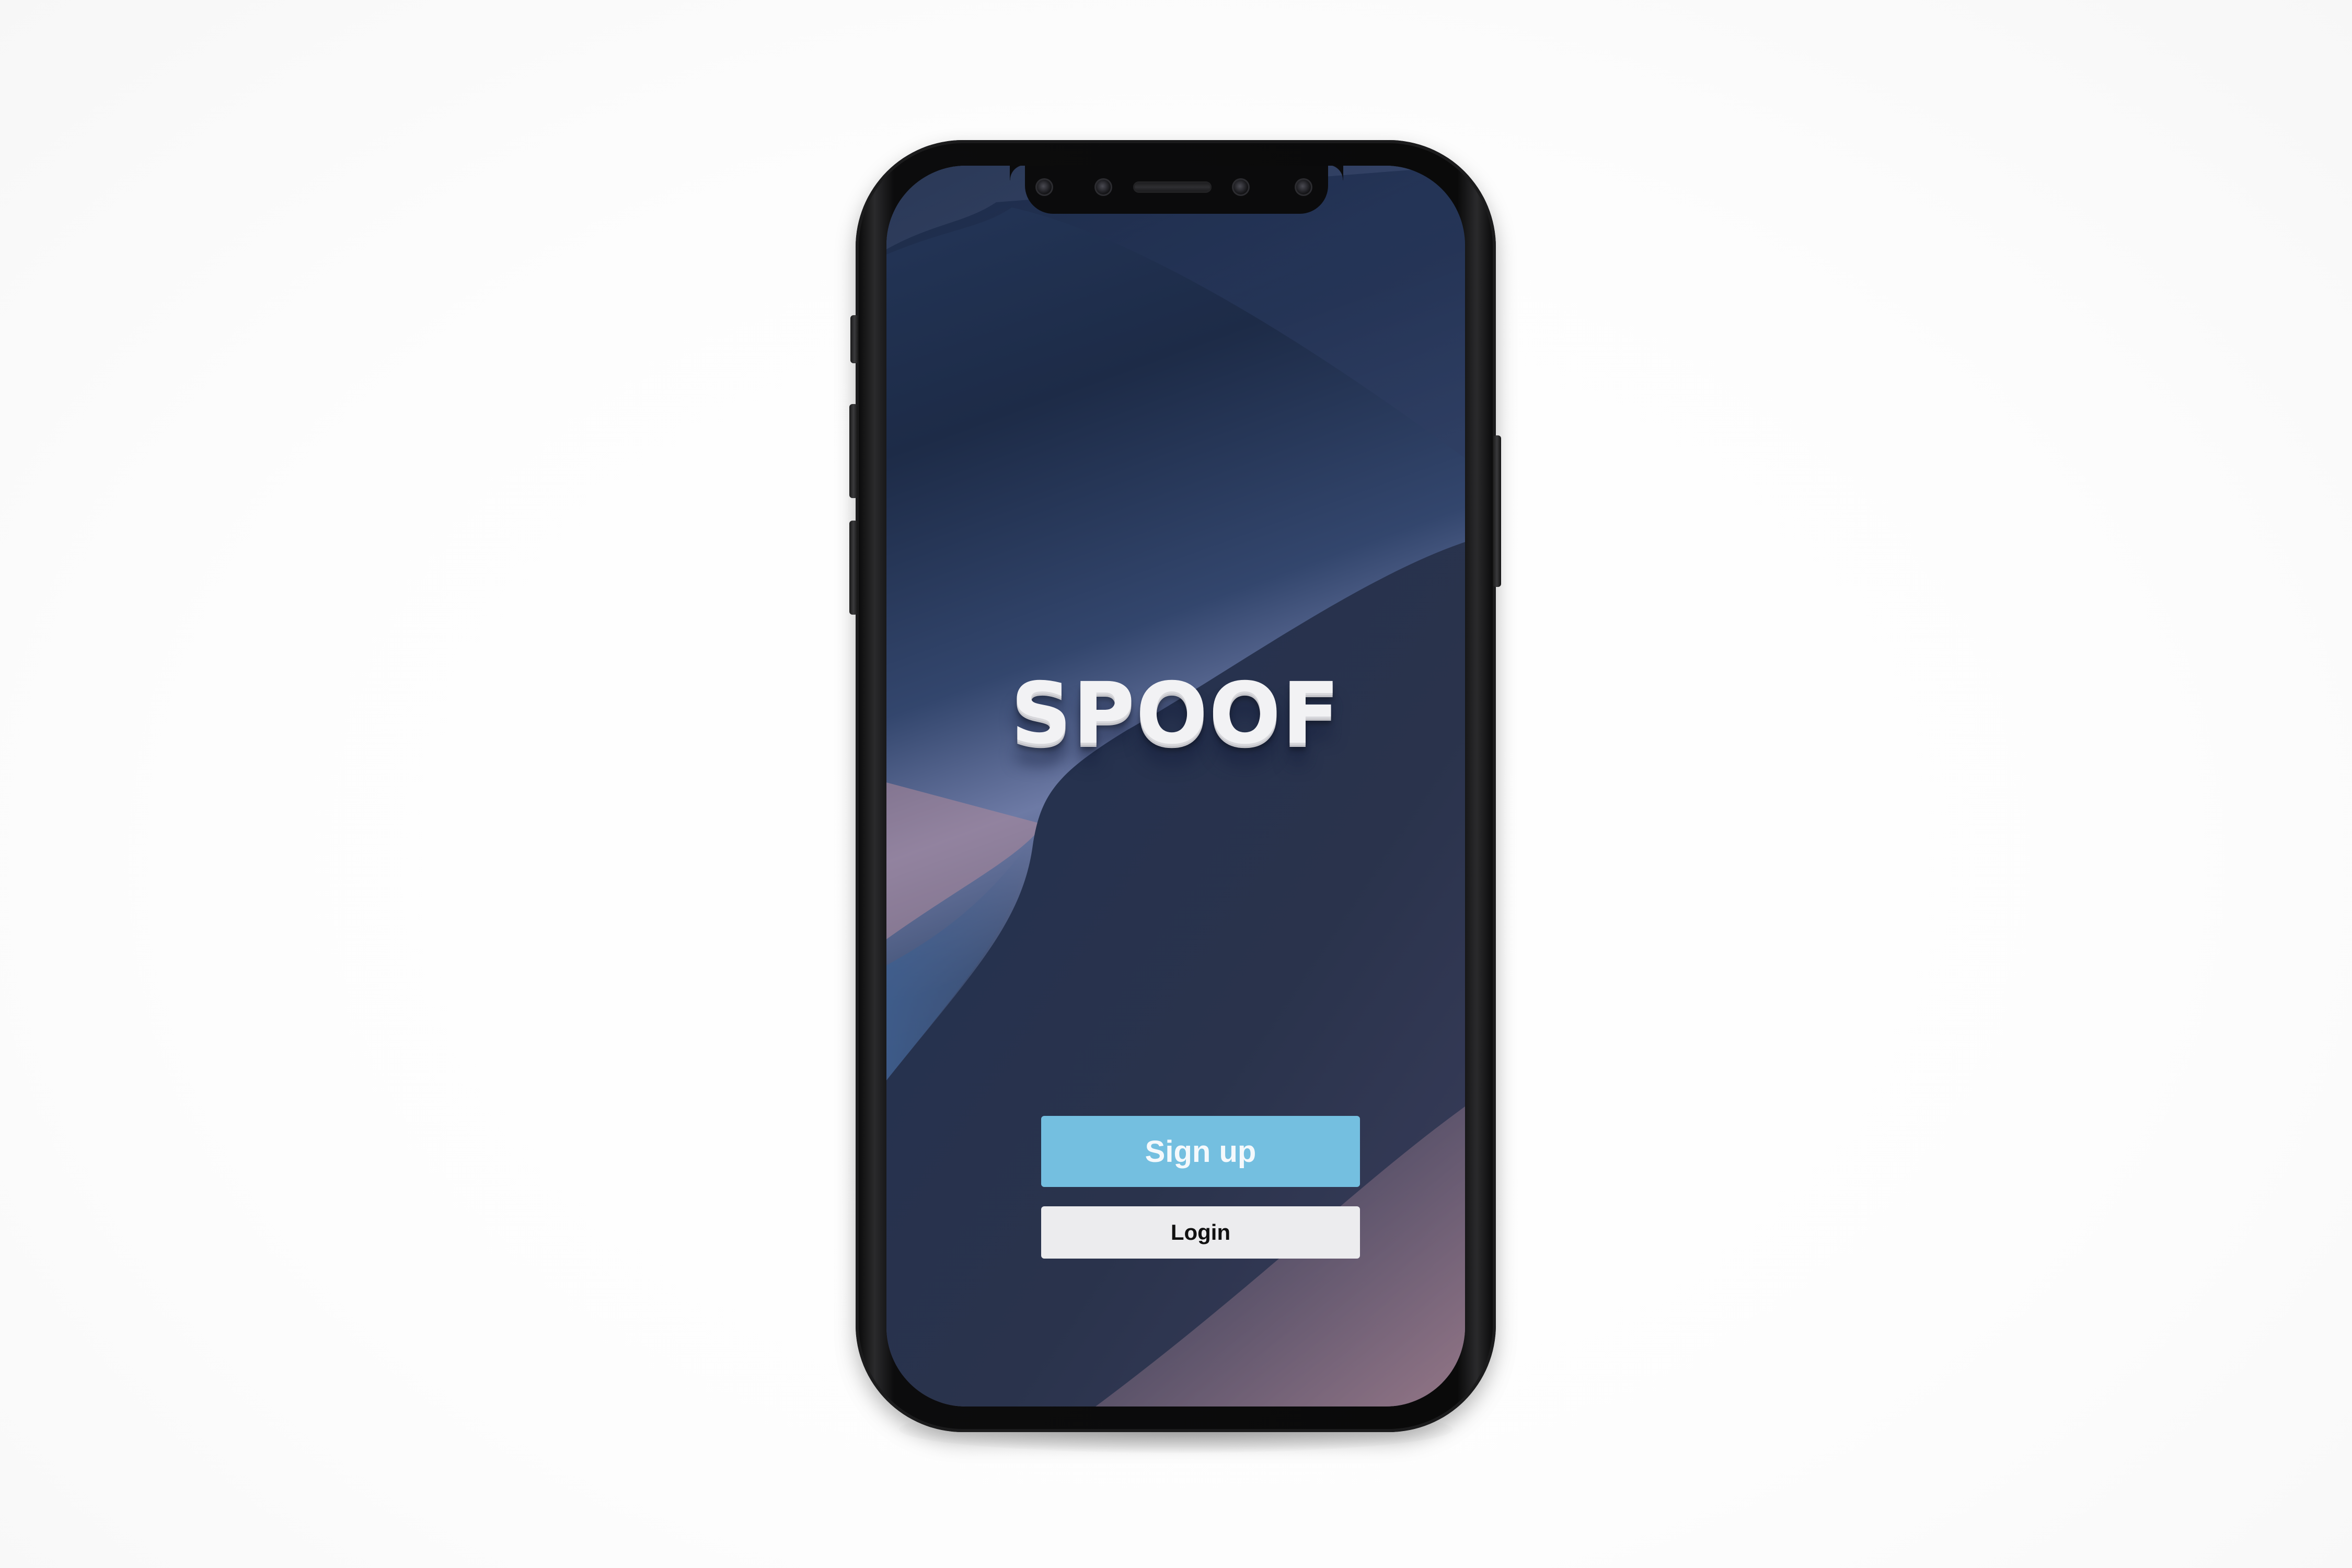 This screenshot has width=2352, height=1568. Describe the element at coordinates (1303, 187) in the screenshot. I see `proximity-sensor-icon` at that location.